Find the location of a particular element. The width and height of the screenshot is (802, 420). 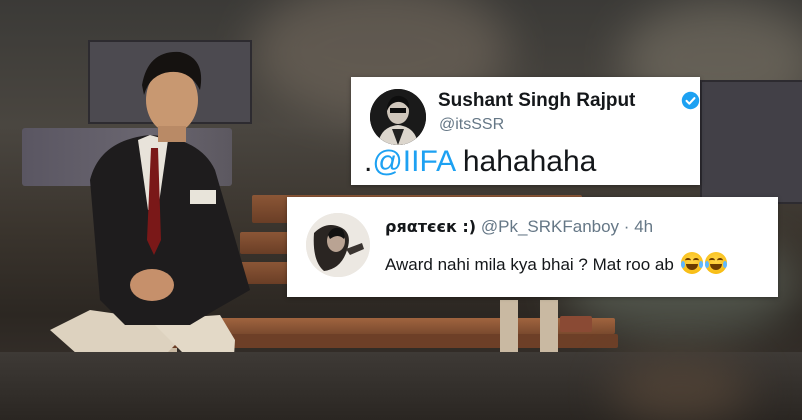

user-handle: @Pk_SRKFanboy is located at coordinates (550, 226).